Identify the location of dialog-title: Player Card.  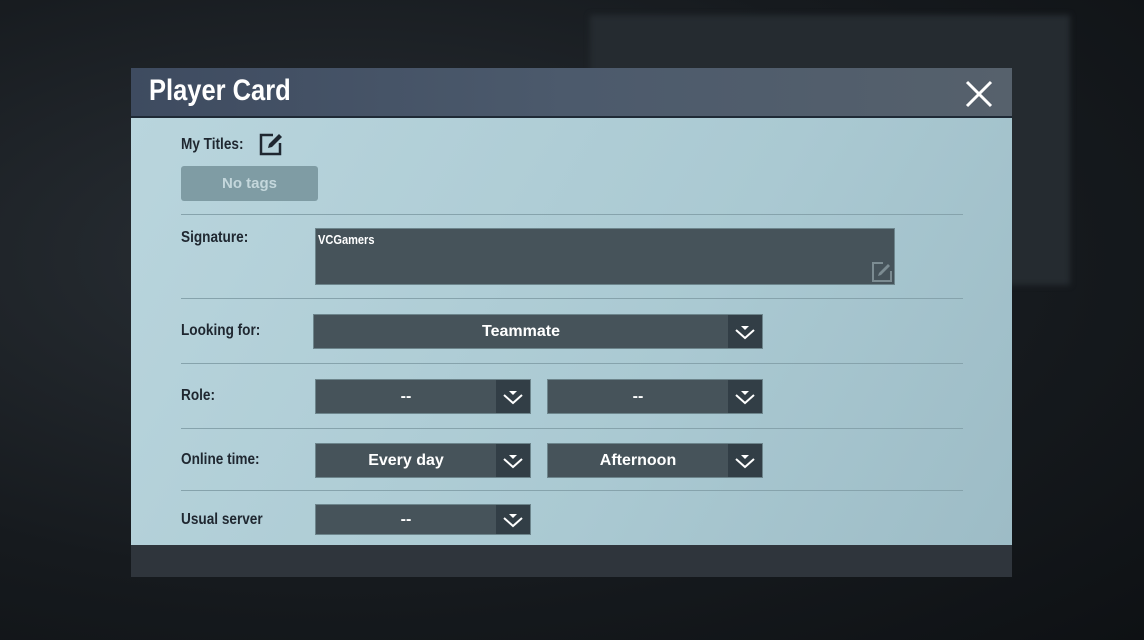
(220, 90).